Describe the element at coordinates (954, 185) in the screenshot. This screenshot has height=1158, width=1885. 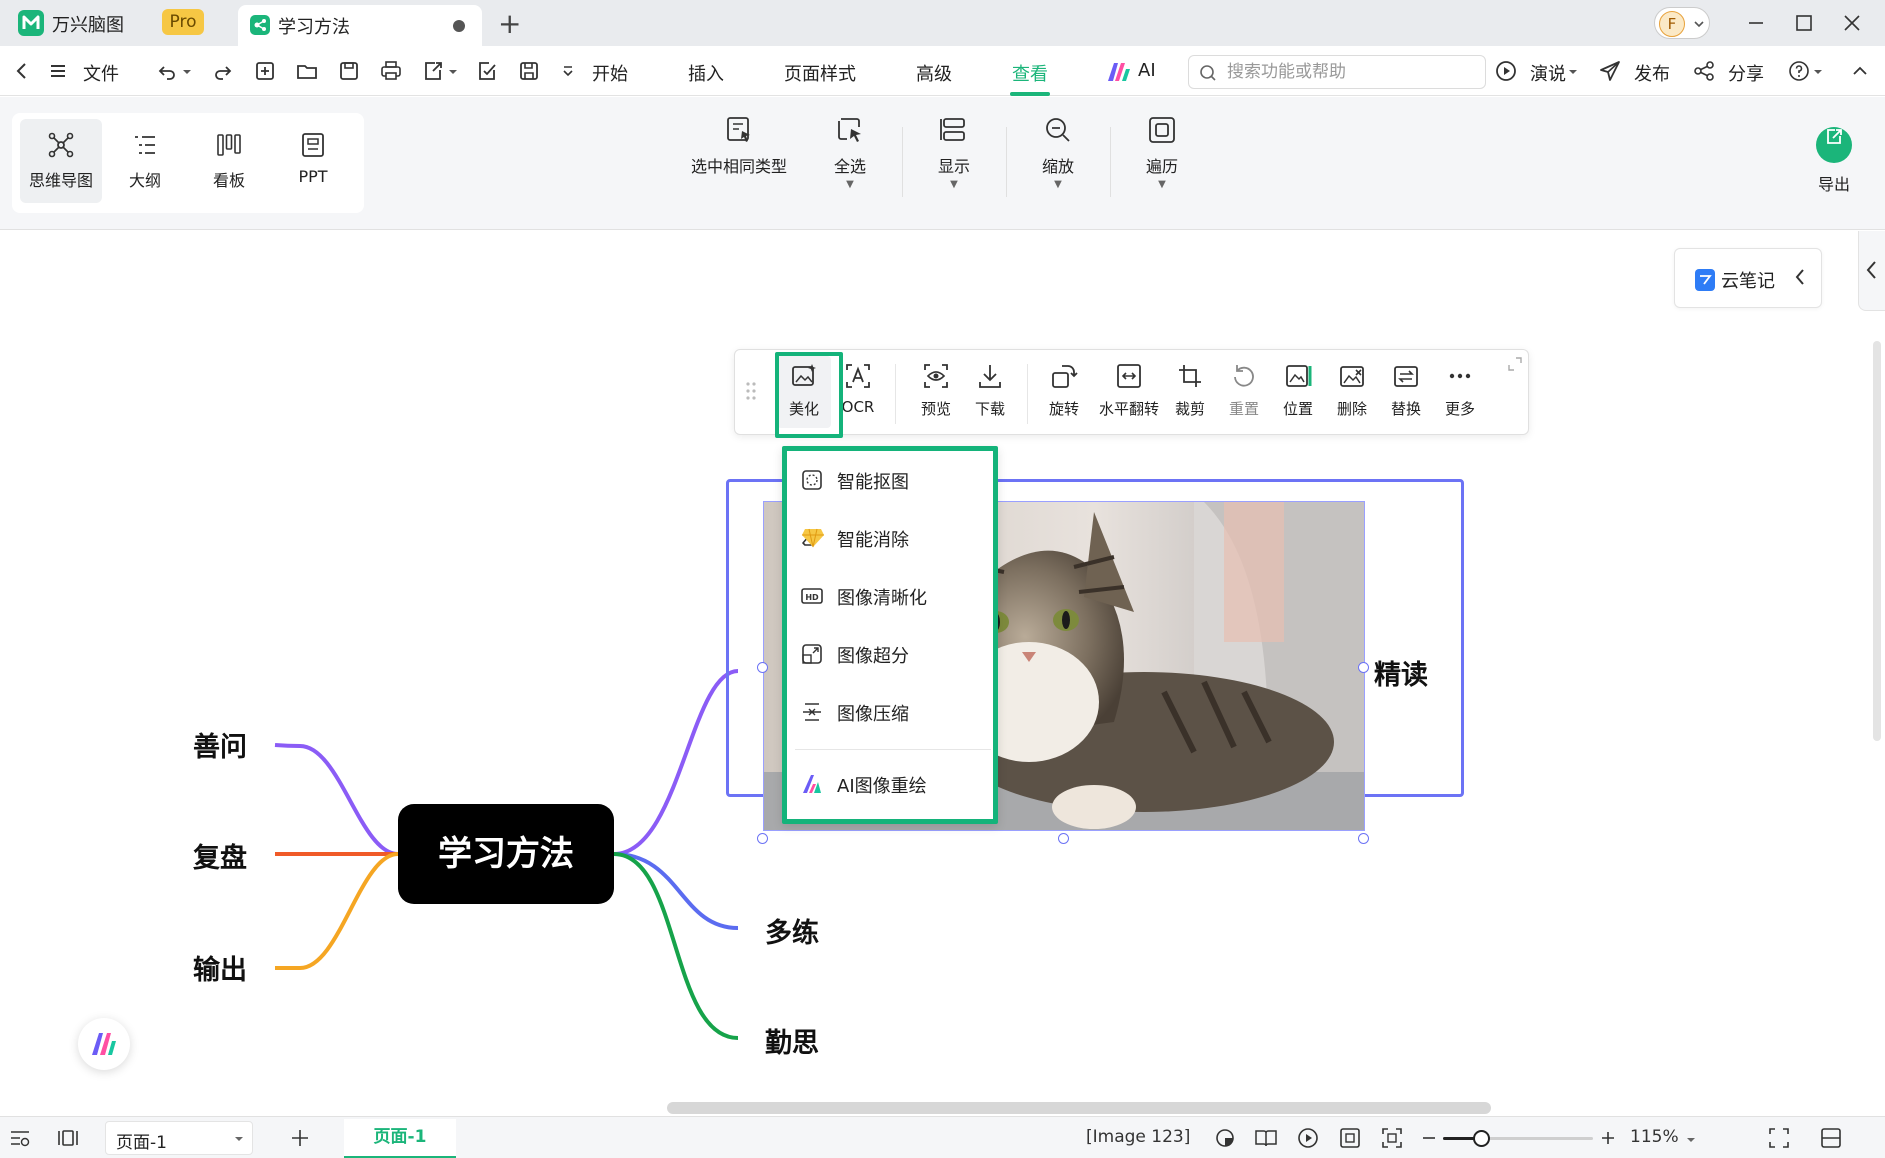
I see `display-dropdown-icon: ▼` at that location.